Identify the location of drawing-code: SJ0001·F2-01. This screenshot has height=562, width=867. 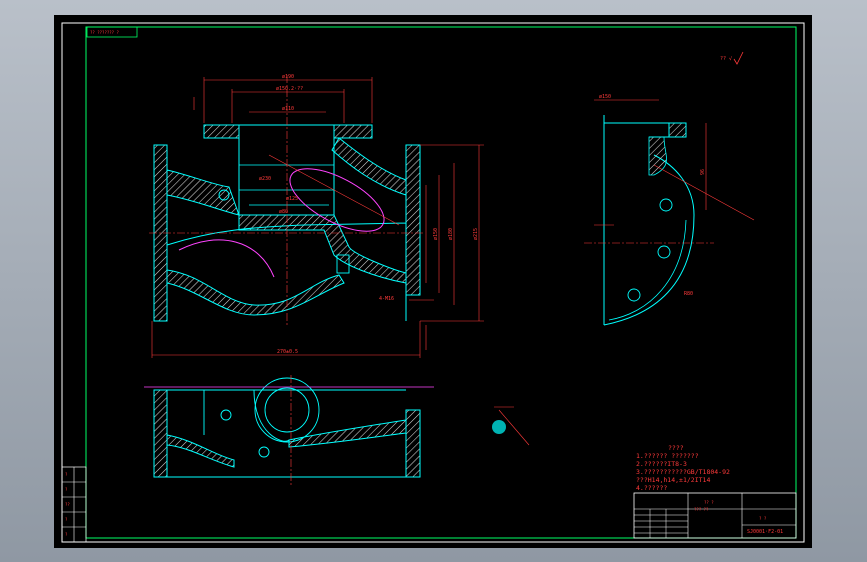
(765, 532).